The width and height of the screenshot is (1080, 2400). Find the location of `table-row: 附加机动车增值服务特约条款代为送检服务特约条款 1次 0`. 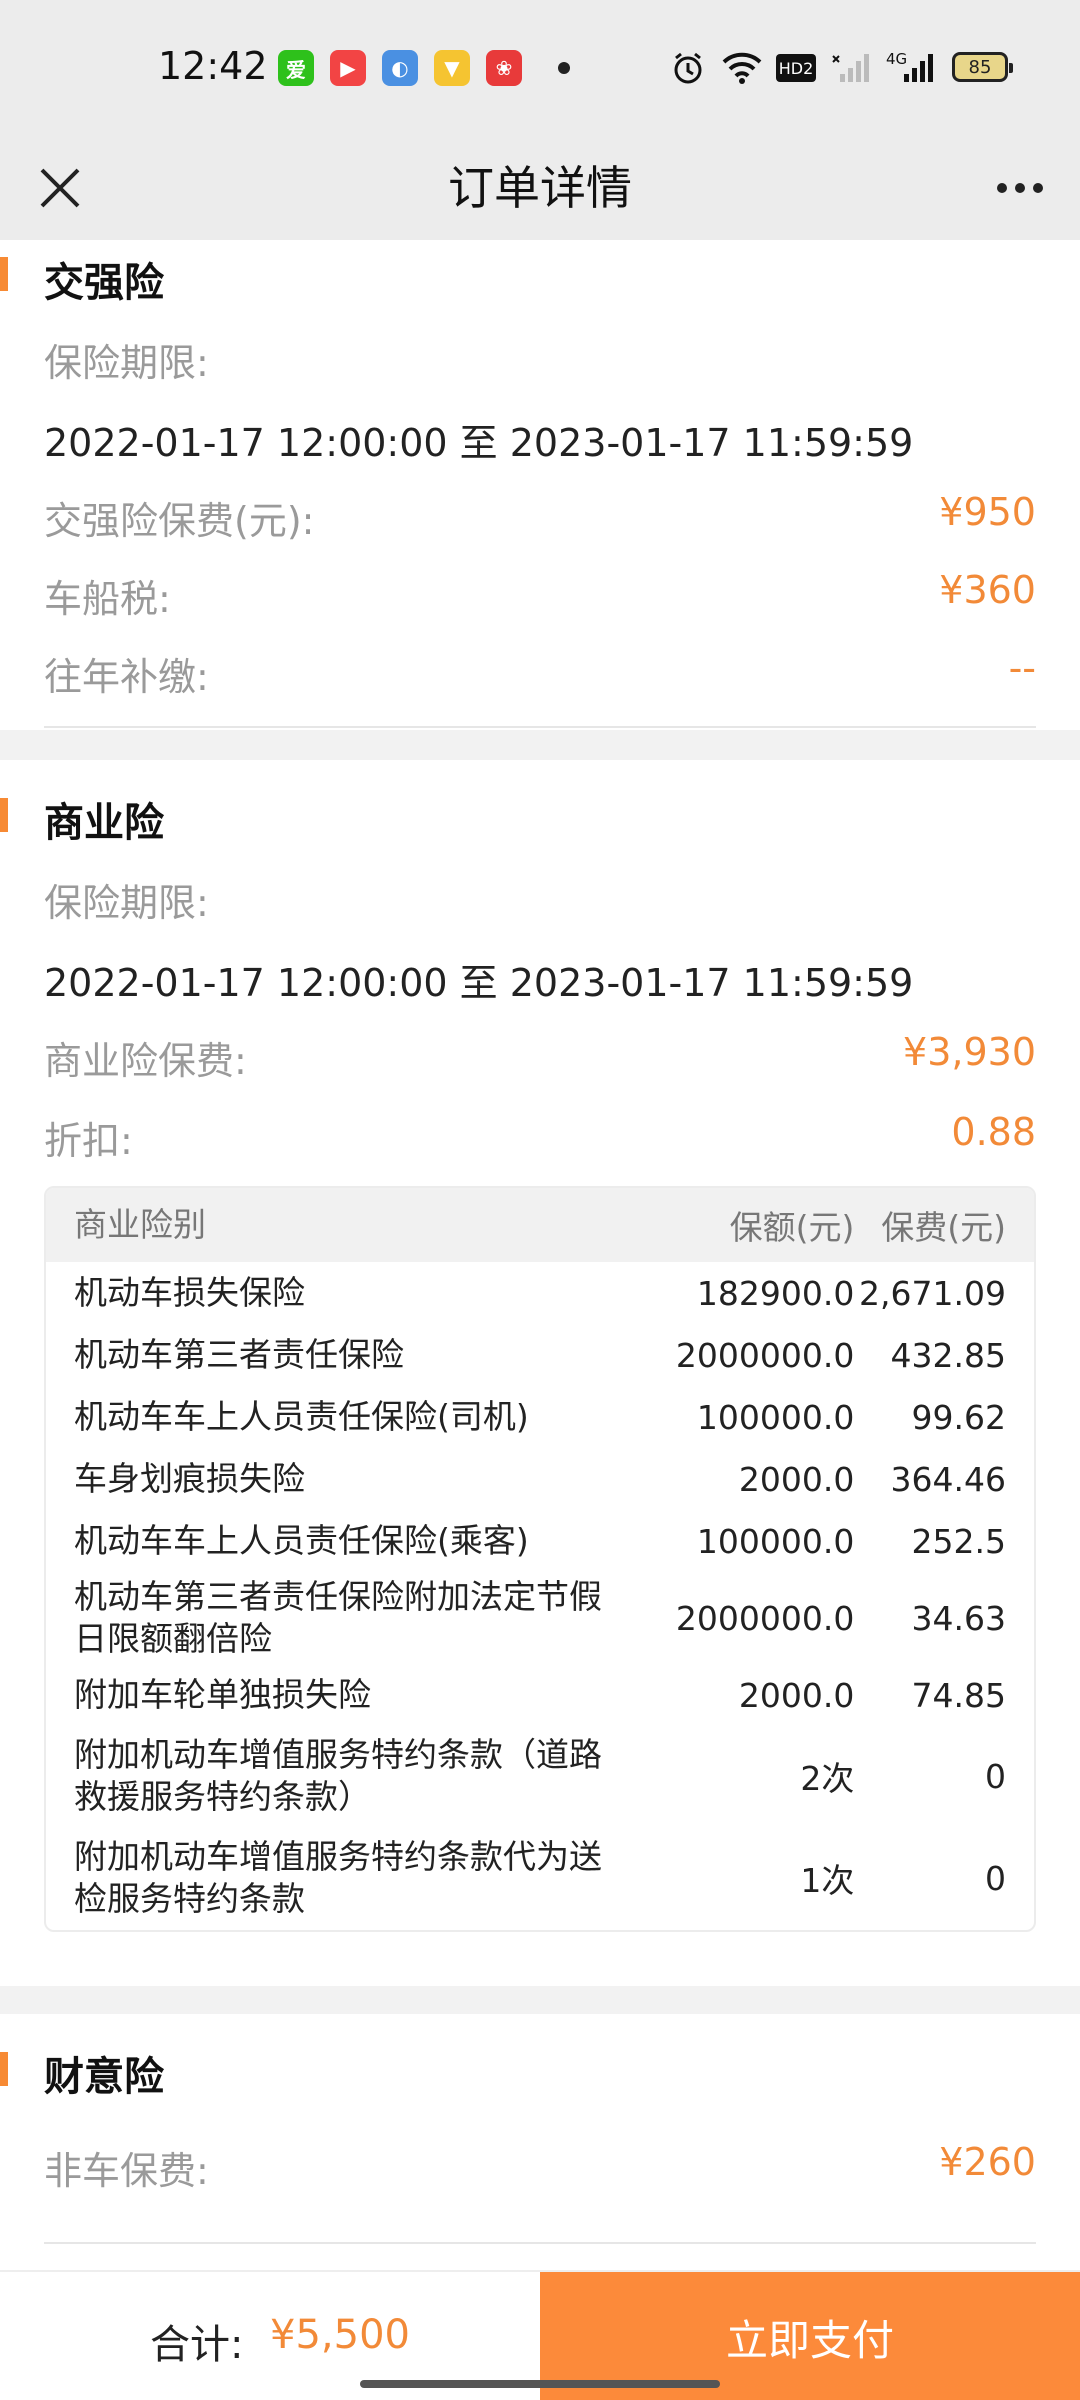

table-row: 附加机动车增值服务特约条款代为送检服务特约条款 1次 0 is located at coordinates (540, 1878).